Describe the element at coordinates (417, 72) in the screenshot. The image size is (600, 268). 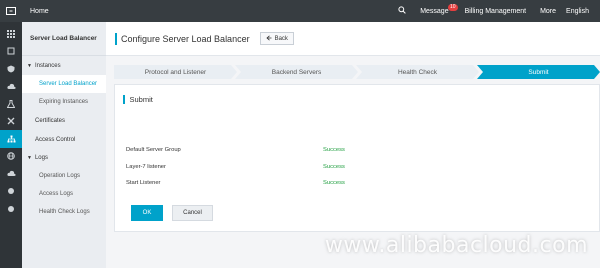
I see `step-health-check: Health Check` at that location.